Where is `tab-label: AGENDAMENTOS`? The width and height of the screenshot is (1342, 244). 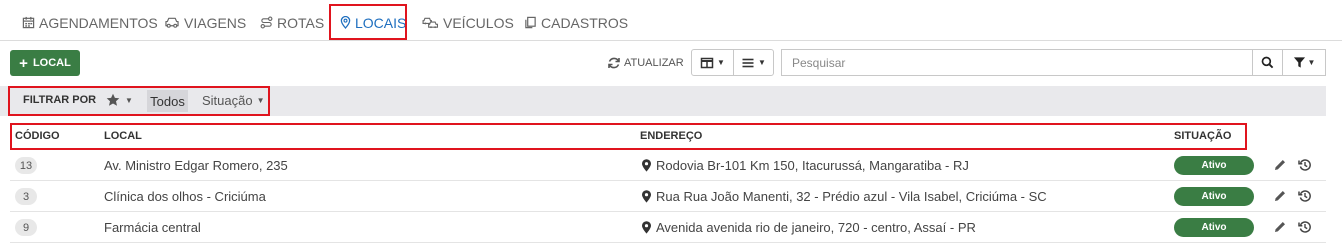 tab-label: AGENDAMENTOS is located at coordinates (98, 22).